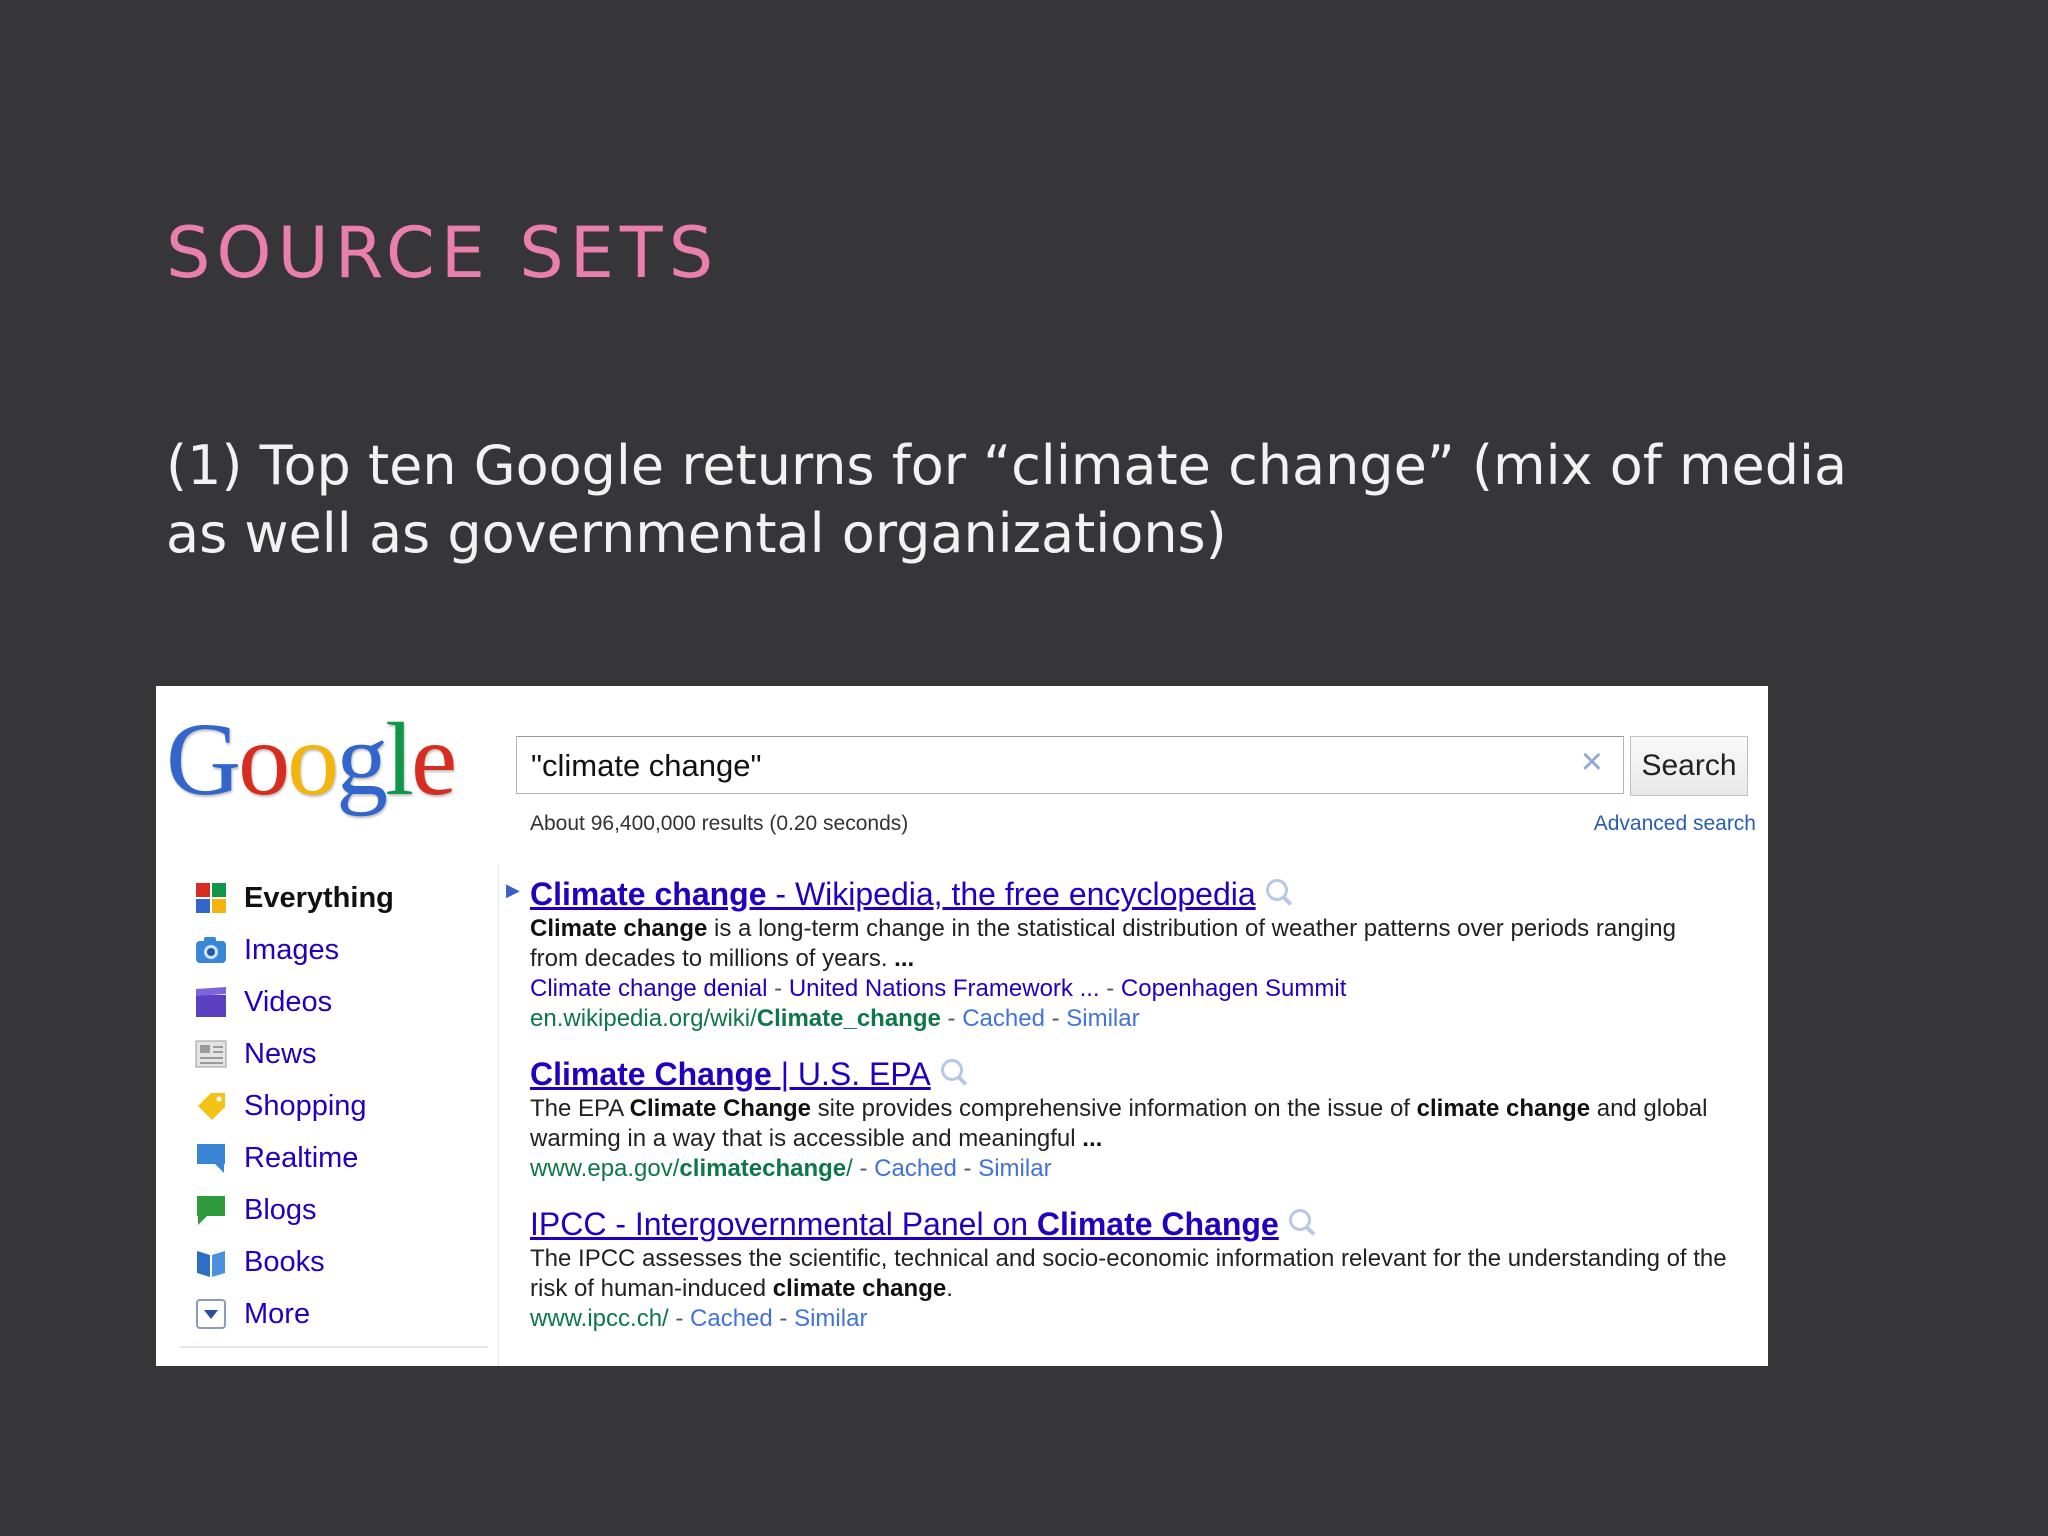  Describe the element at coordinates (399, 759) in the screenshot. I see `logo-letter: l` at that location.